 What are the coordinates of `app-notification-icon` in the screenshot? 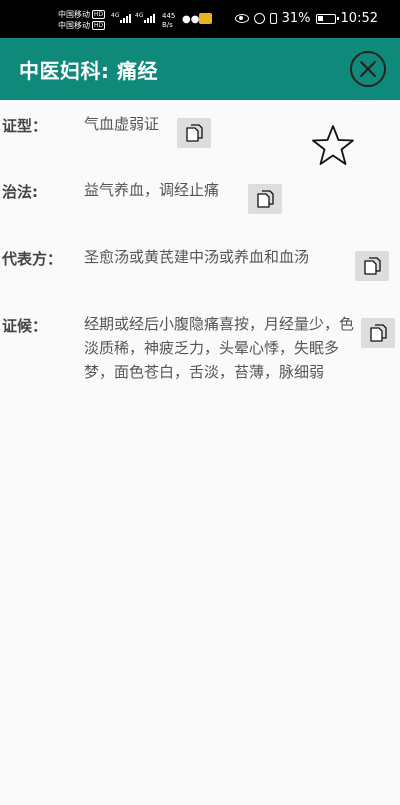 It's located at (205, 18).